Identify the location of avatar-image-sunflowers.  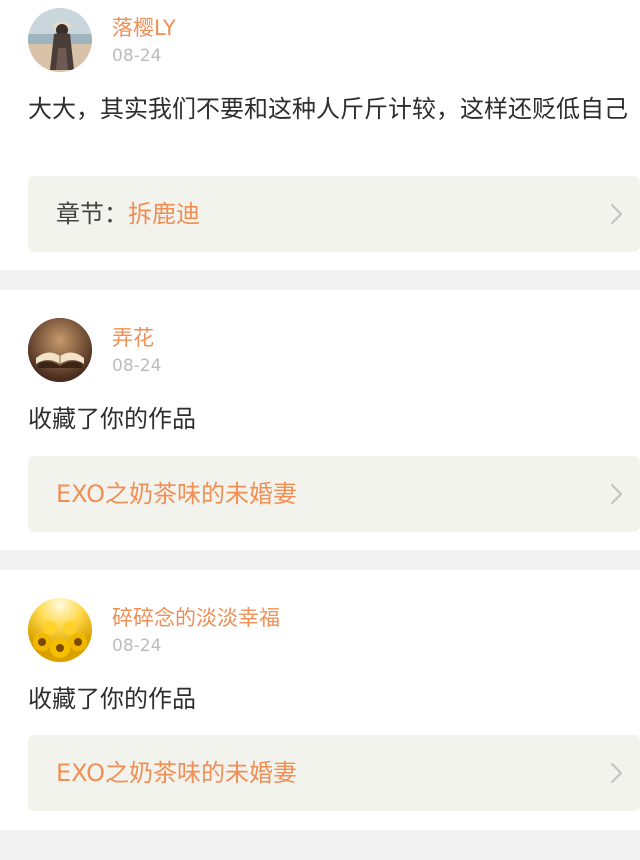
(60, 630).